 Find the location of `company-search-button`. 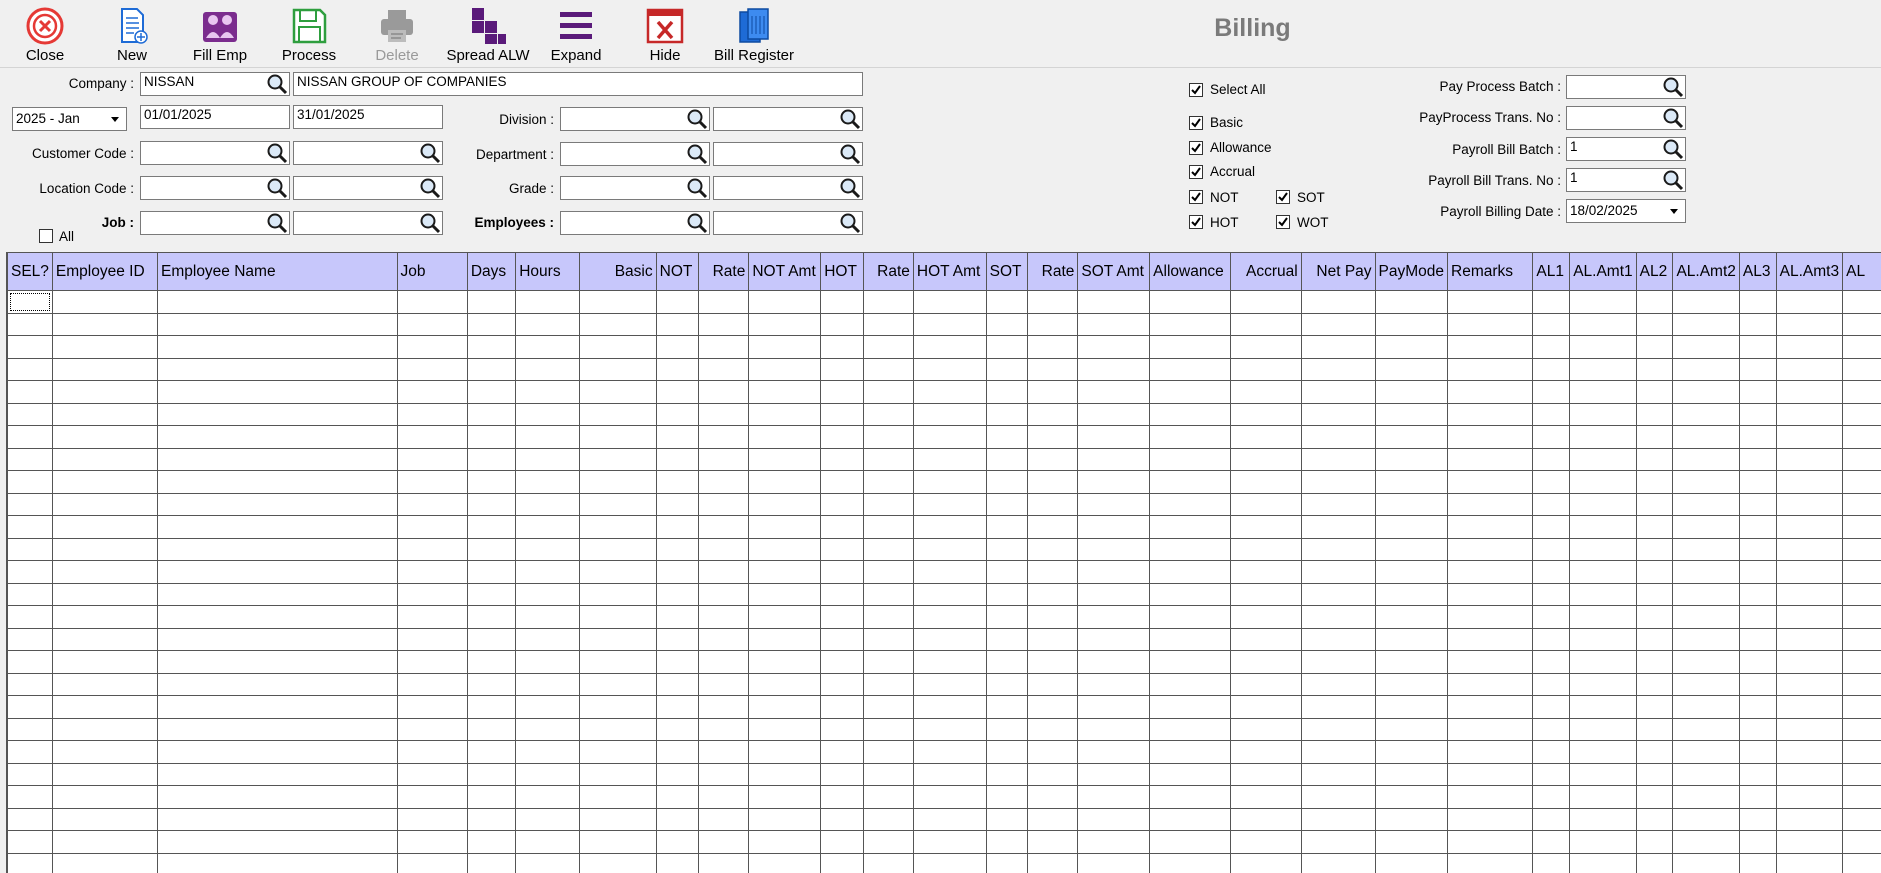

company-search-button is located at coordinates (277, 84).